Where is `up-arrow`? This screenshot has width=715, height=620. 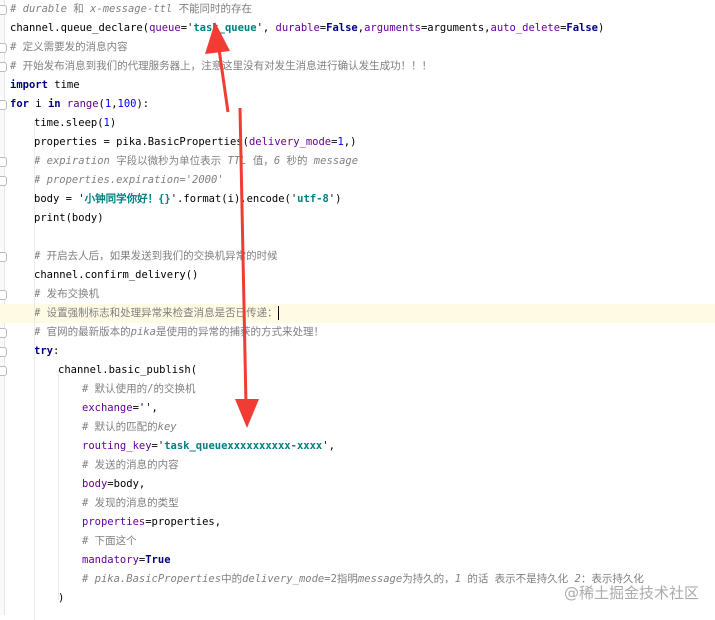 up-arrow is located at coordinates (217, 67).